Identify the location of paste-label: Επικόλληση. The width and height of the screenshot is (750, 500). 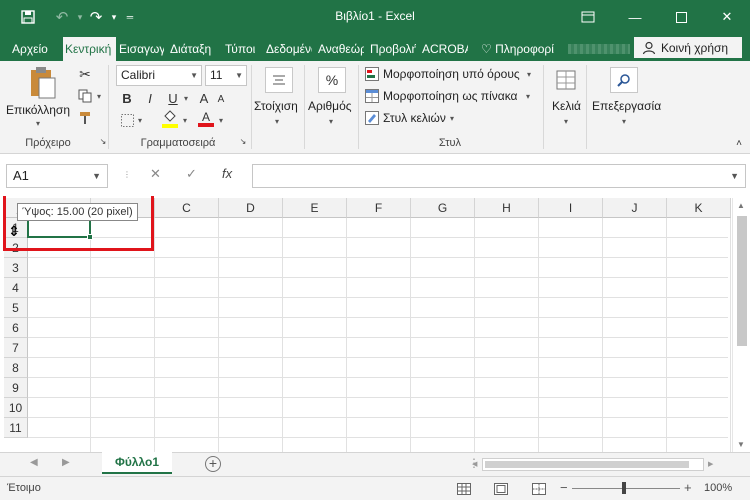
(38, 110).